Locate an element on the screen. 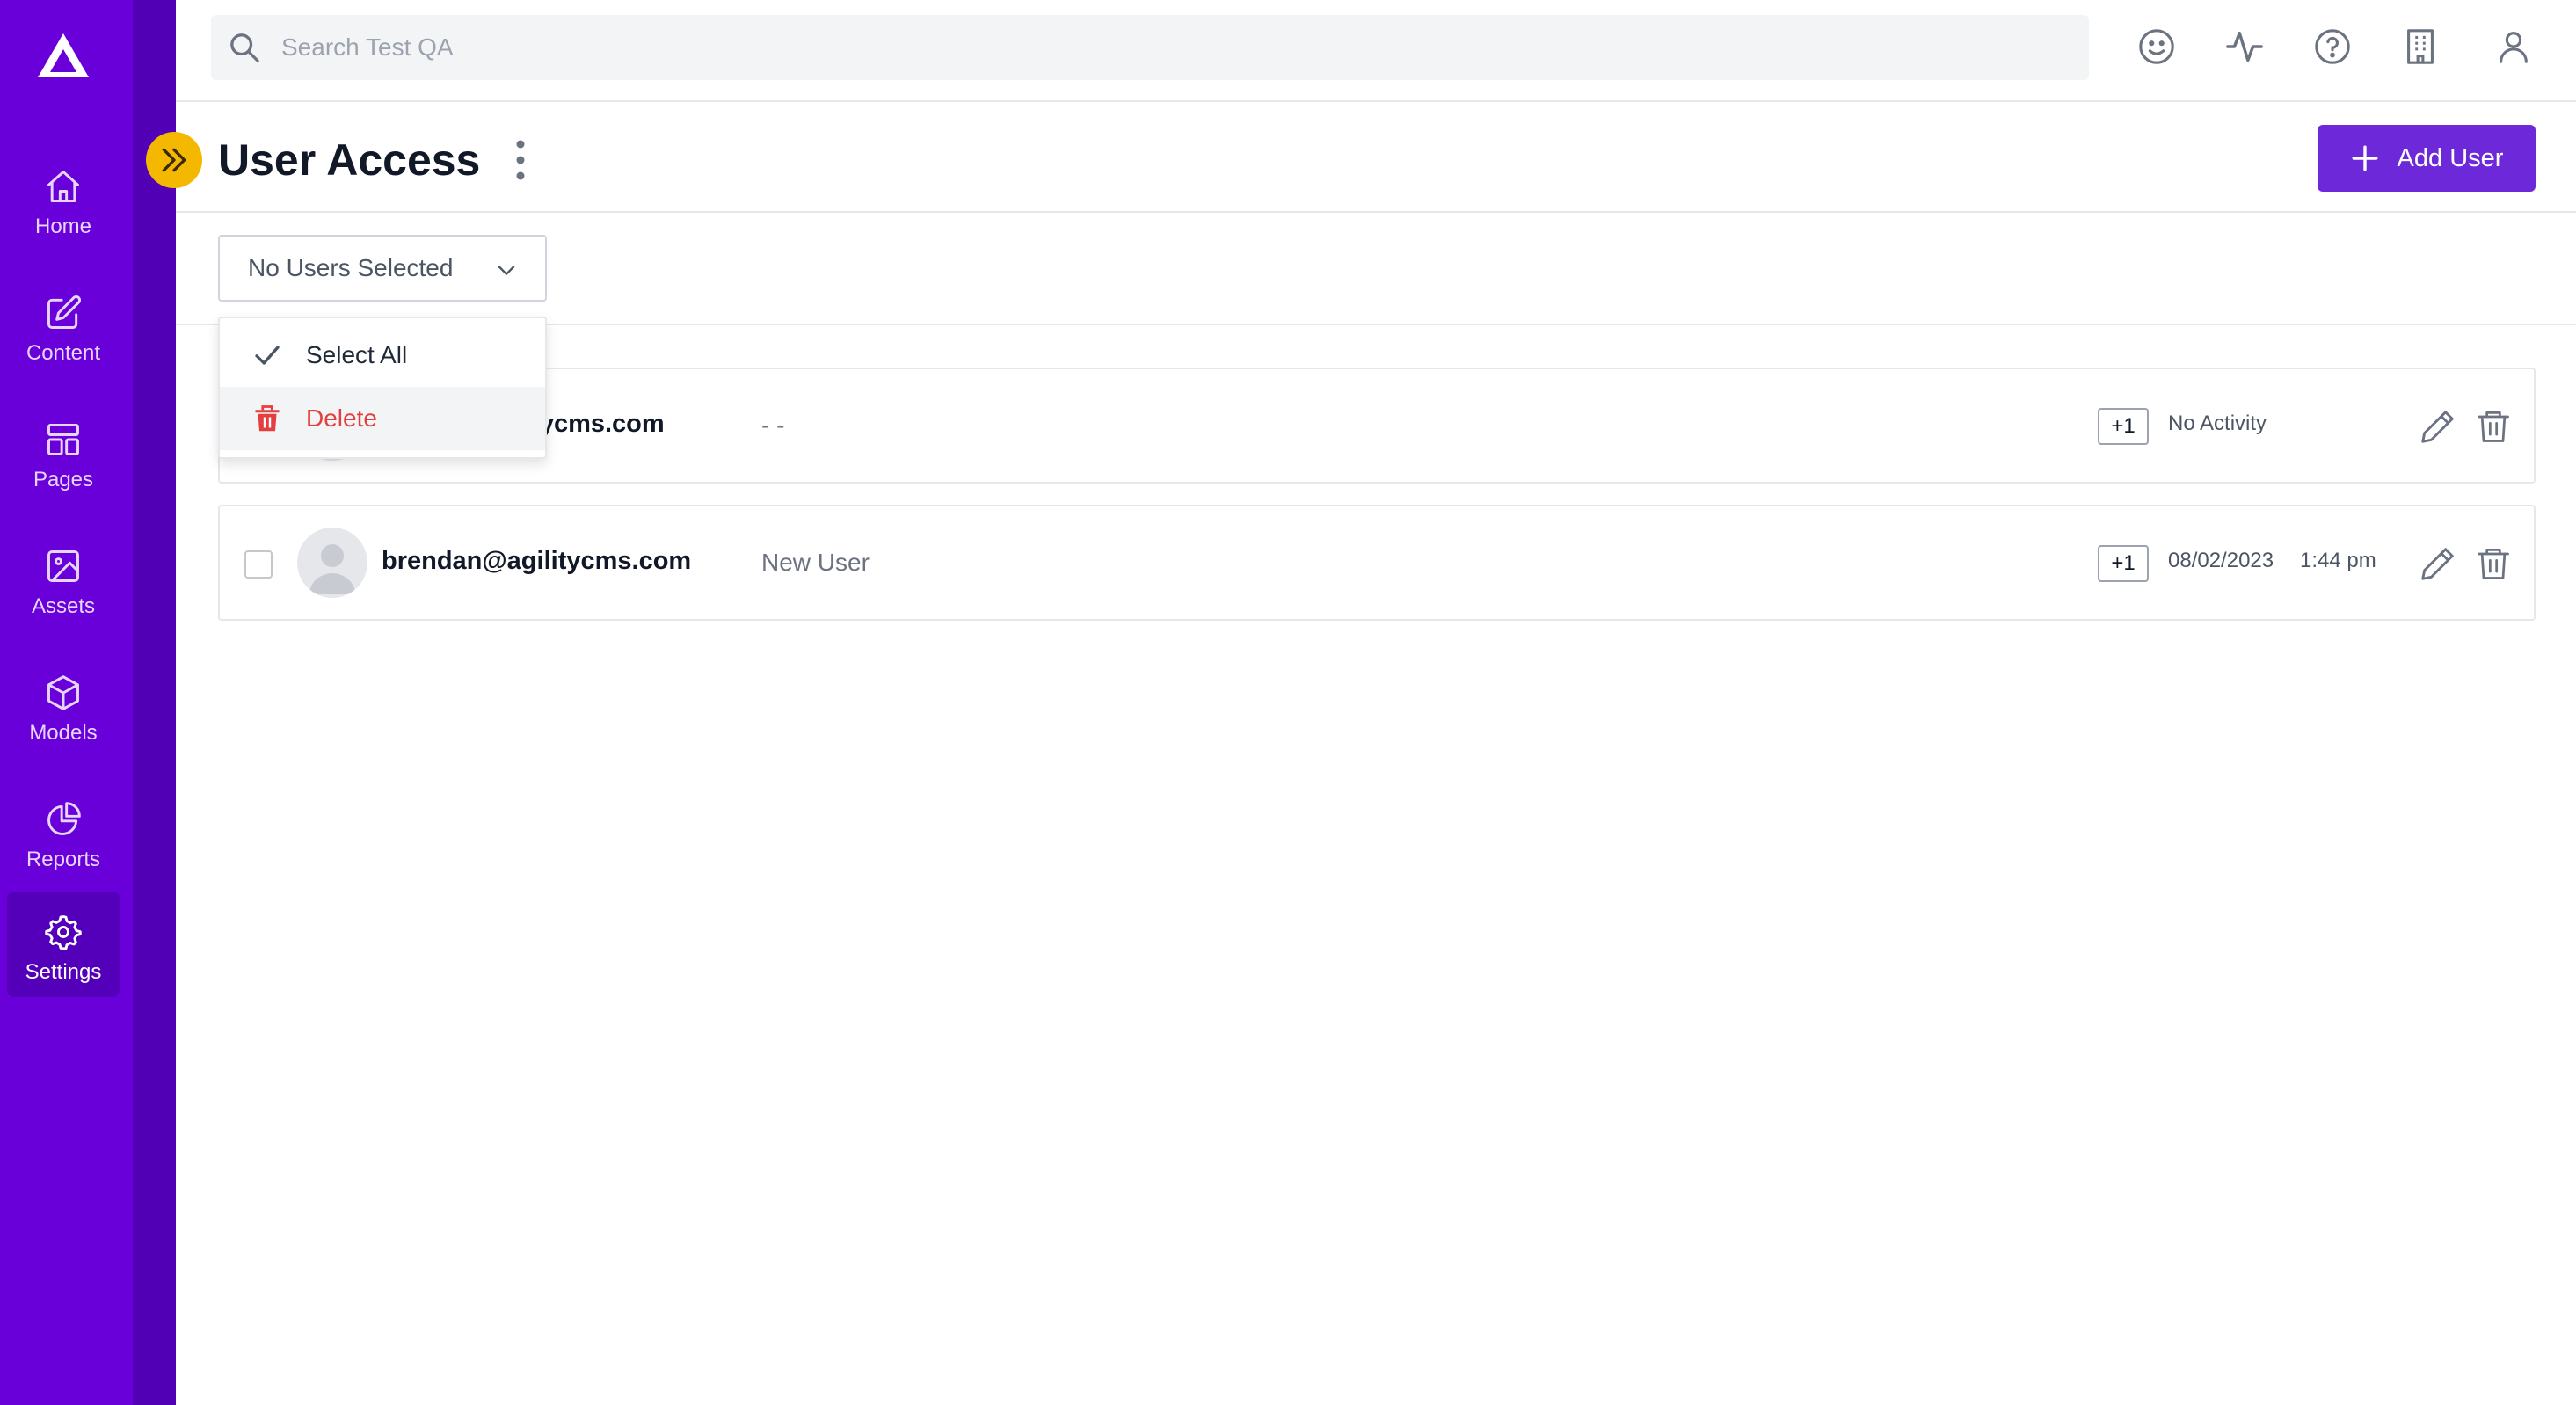 This screenshot has height=1405, width=2576. add-user-button: Add User is located at coordinates (2427, 158).